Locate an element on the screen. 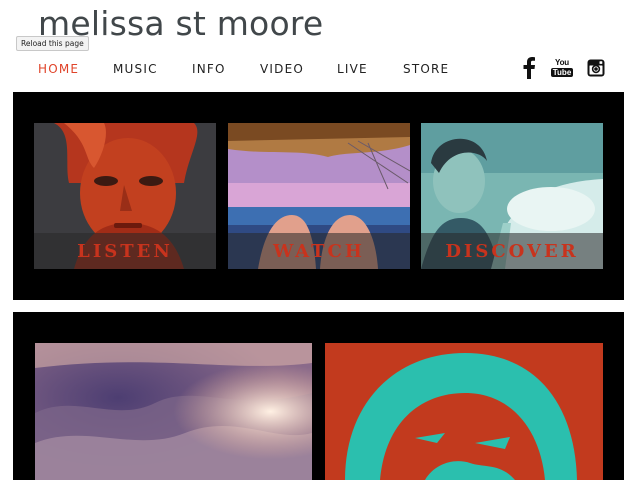 The width and height of the screenshot is (640, 480). watch-label-bar: WATCH is located at coordinates (319, 251).